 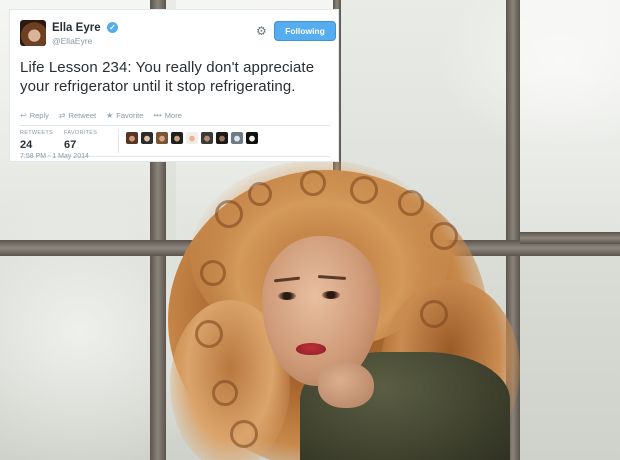 What do you see at coordinates (101, 115) in the screenshot?
I see `tweet-actions: ↩ Reply ⇄ Retweet ★ Favorite ••• More` at bounding box center [101, 115].